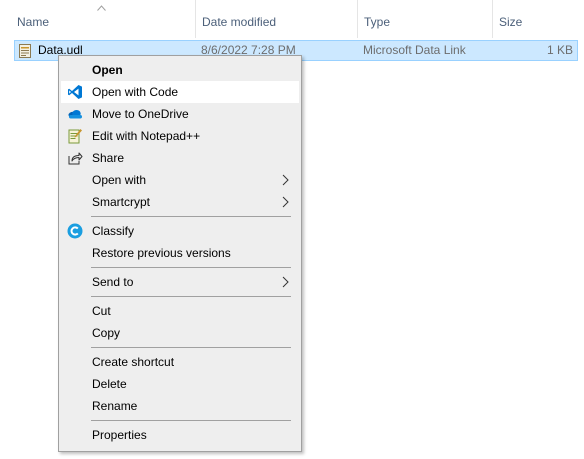 This screenshot has width=584, height=459. What do you see at coordinates (119, 435) in the screenshot?
I see `menu-item-properties-label: Properties` at bounding box center [119, 435].